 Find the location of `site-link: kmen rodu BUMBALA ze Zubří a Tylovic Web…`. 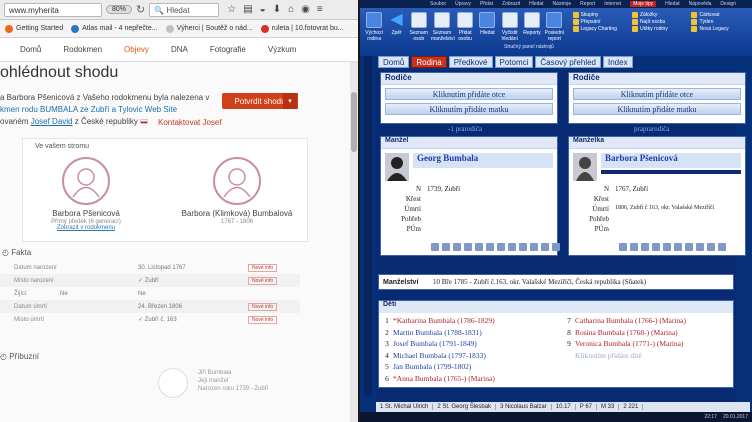

site-link: kmen rodu BUMBALA ze Zubří a Tylovic Web… is located at coordinates (110, 110).